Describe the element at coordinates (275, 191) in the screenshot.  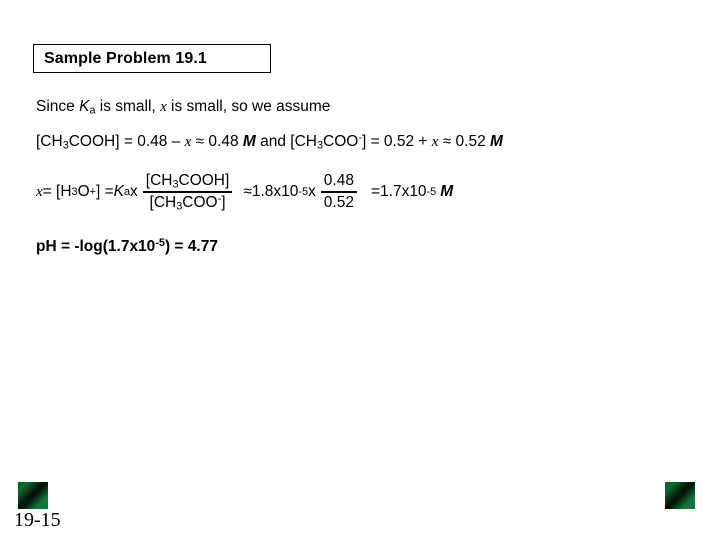
I see `ka-value-mantissa: 1.8x10` at that location.